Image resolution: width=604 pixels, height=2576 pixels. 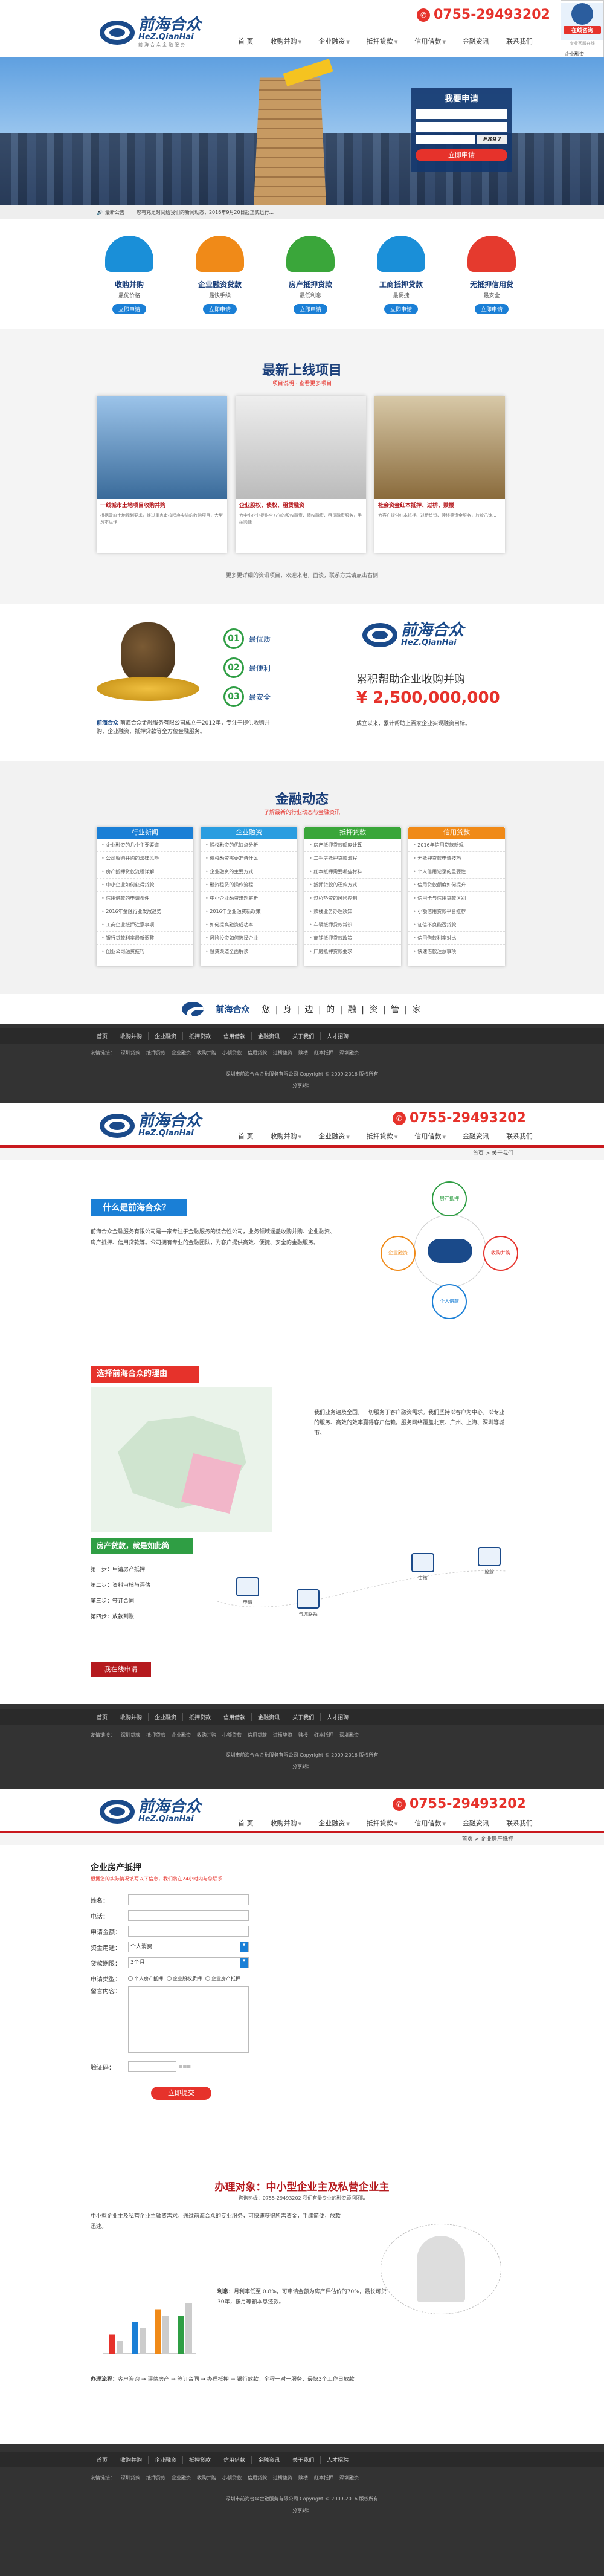 What do you see at coordinates (222, 1979) in the screenshot?
I see `type-radio: 企业房产抵押` at bounding box center [222, 1979].